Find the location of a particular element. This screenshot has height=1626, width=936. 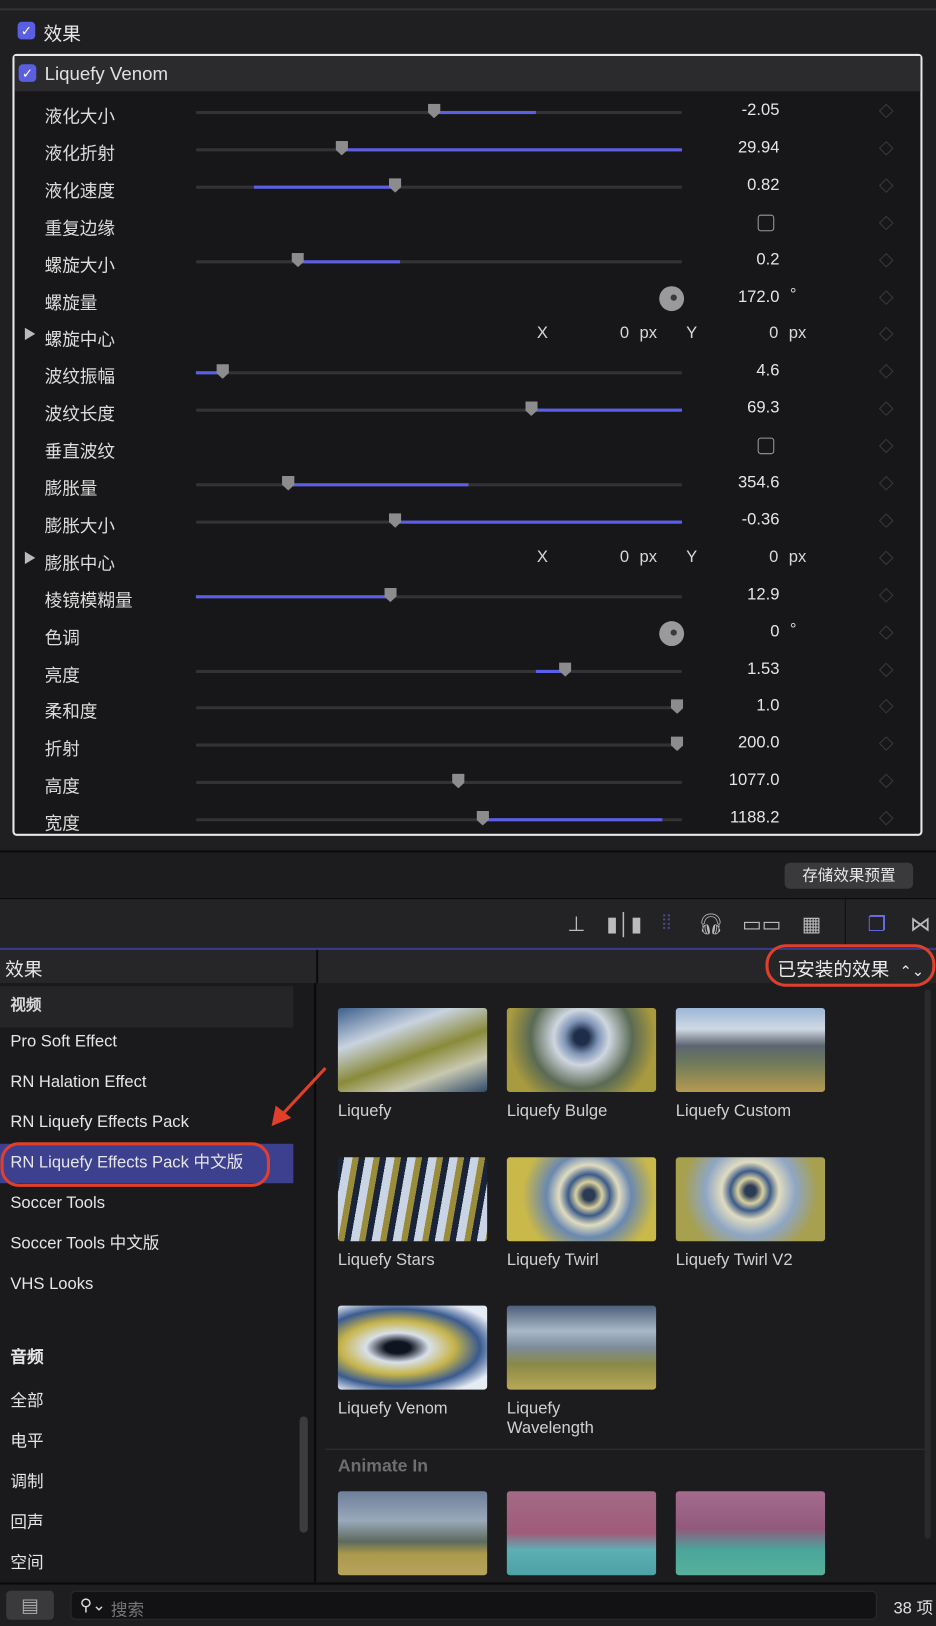

snapping-icon: ▭▭ is located at coordinates (761, 925).